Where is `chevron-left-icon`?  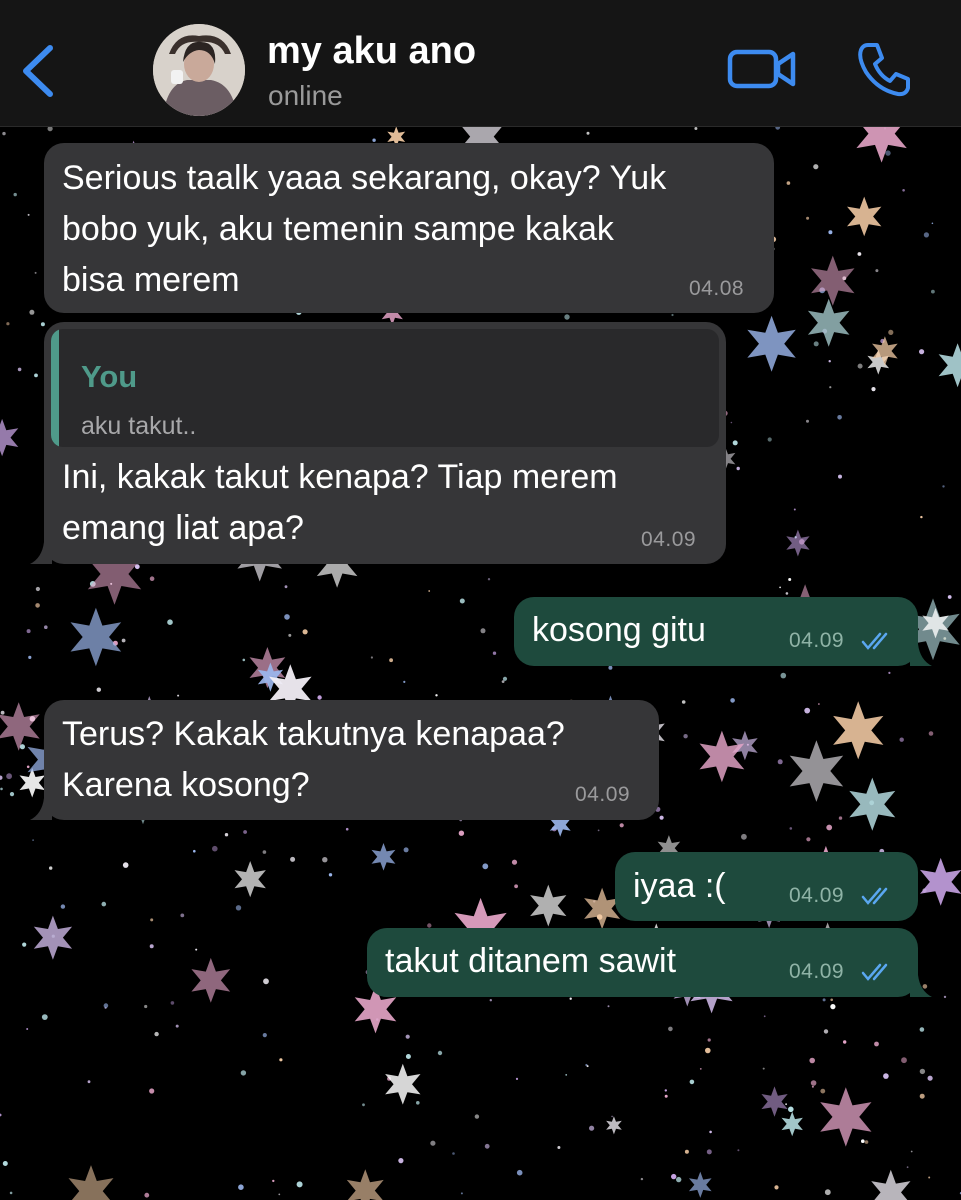
chevron-left-icon is located at coordinates (39, 71).